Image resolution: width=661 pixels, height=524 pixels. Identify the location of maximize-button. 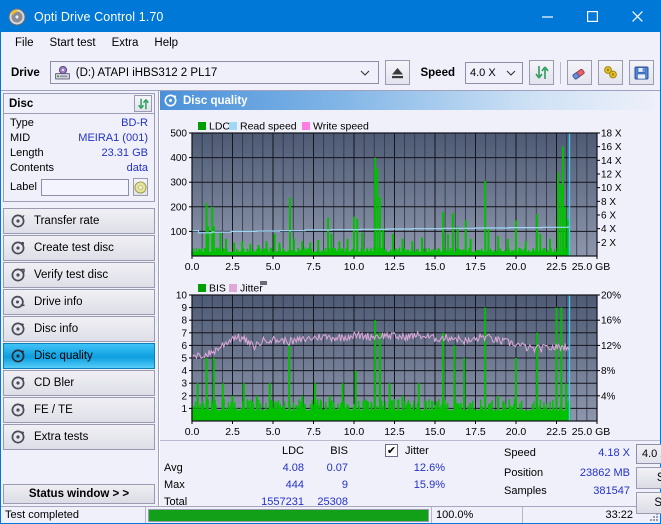
(592, 16).